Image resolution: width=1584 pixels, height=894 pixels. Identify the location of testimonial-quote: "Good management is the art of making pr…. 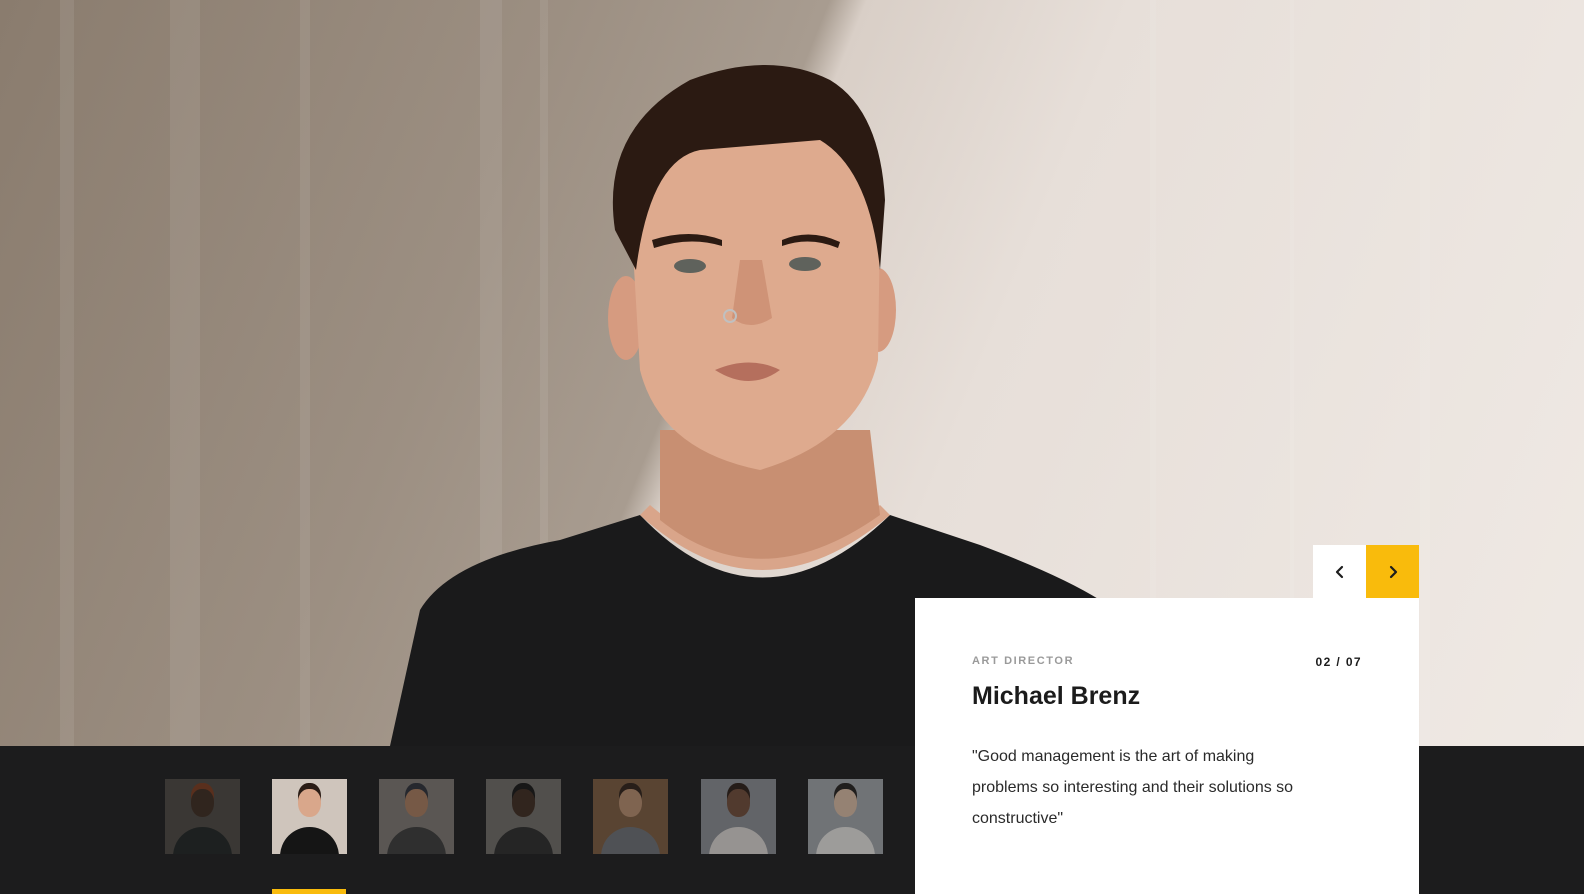
(1133, 787).